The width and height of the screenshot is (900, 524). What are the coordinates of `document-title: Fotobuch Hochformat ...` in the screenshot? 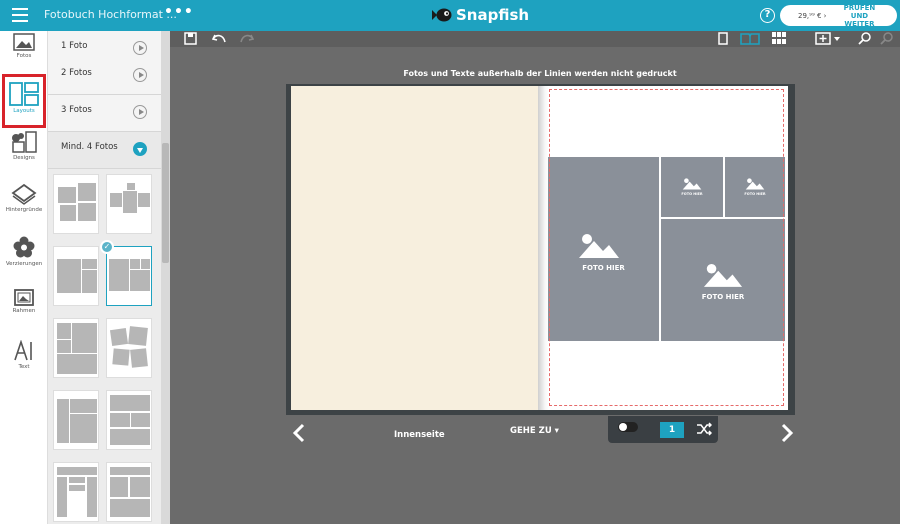 It's located at (110, 14).